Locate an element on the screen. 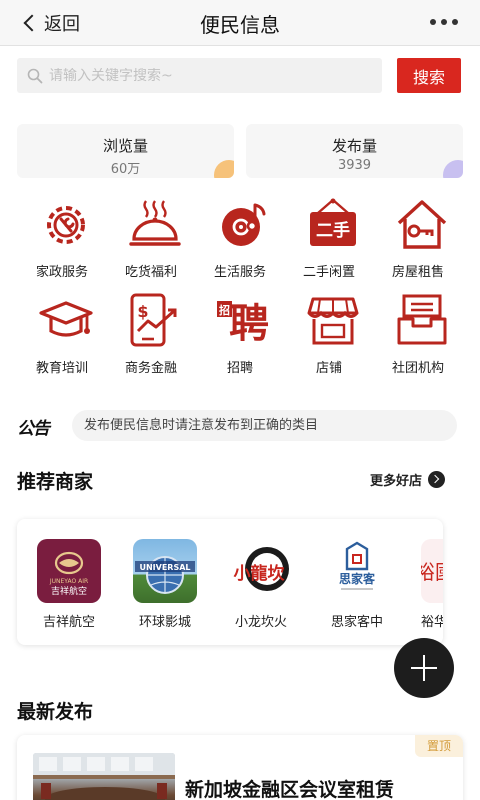 The width and height of the screenshot is (480, 800). category-food: 吃货福利 is located at coordinates (151, 240).